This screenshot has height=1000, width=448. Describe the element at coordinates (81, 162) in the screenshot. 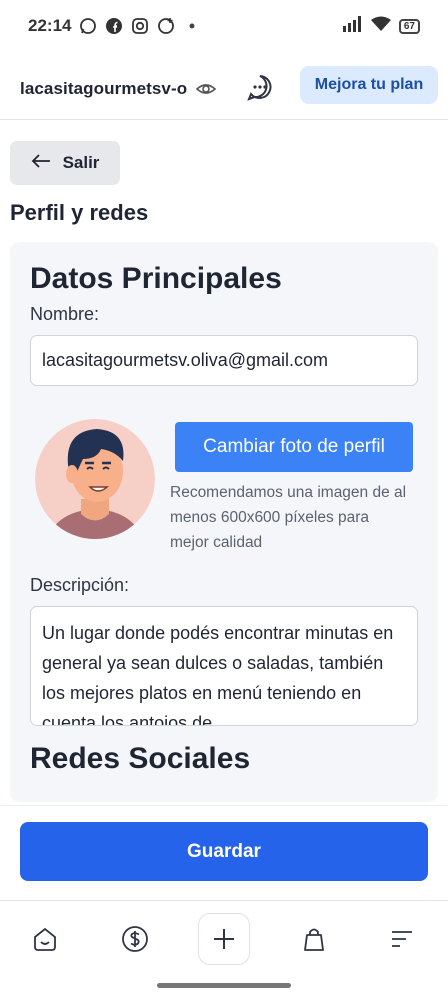

I see `back-label: Salir` at that location.